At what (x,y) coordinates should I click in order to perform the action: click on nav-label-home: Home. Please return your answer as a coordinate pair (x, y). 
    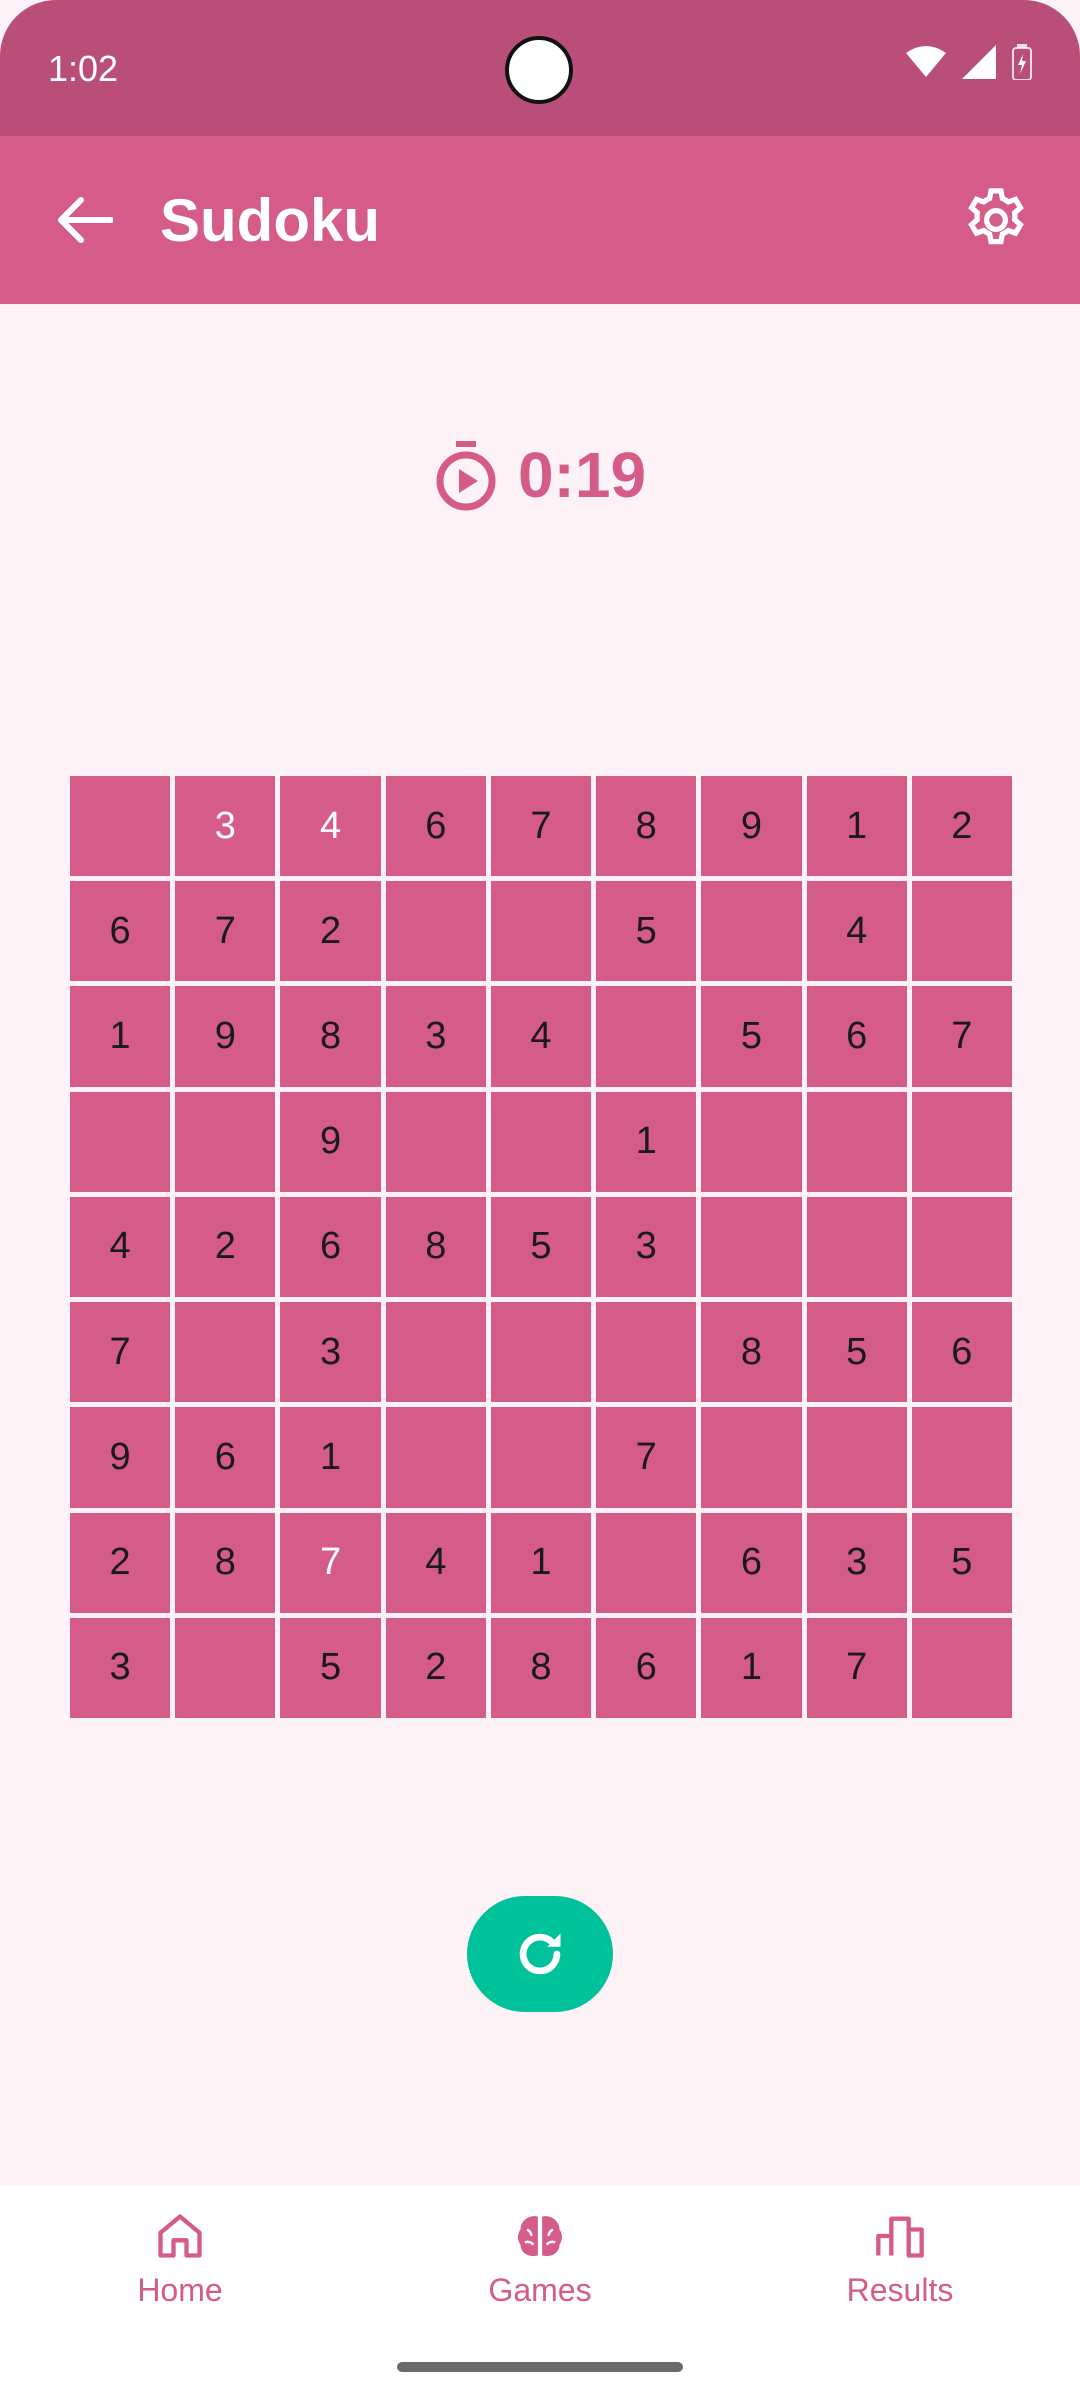
    Looking at the image, I should click on (180, 2290).